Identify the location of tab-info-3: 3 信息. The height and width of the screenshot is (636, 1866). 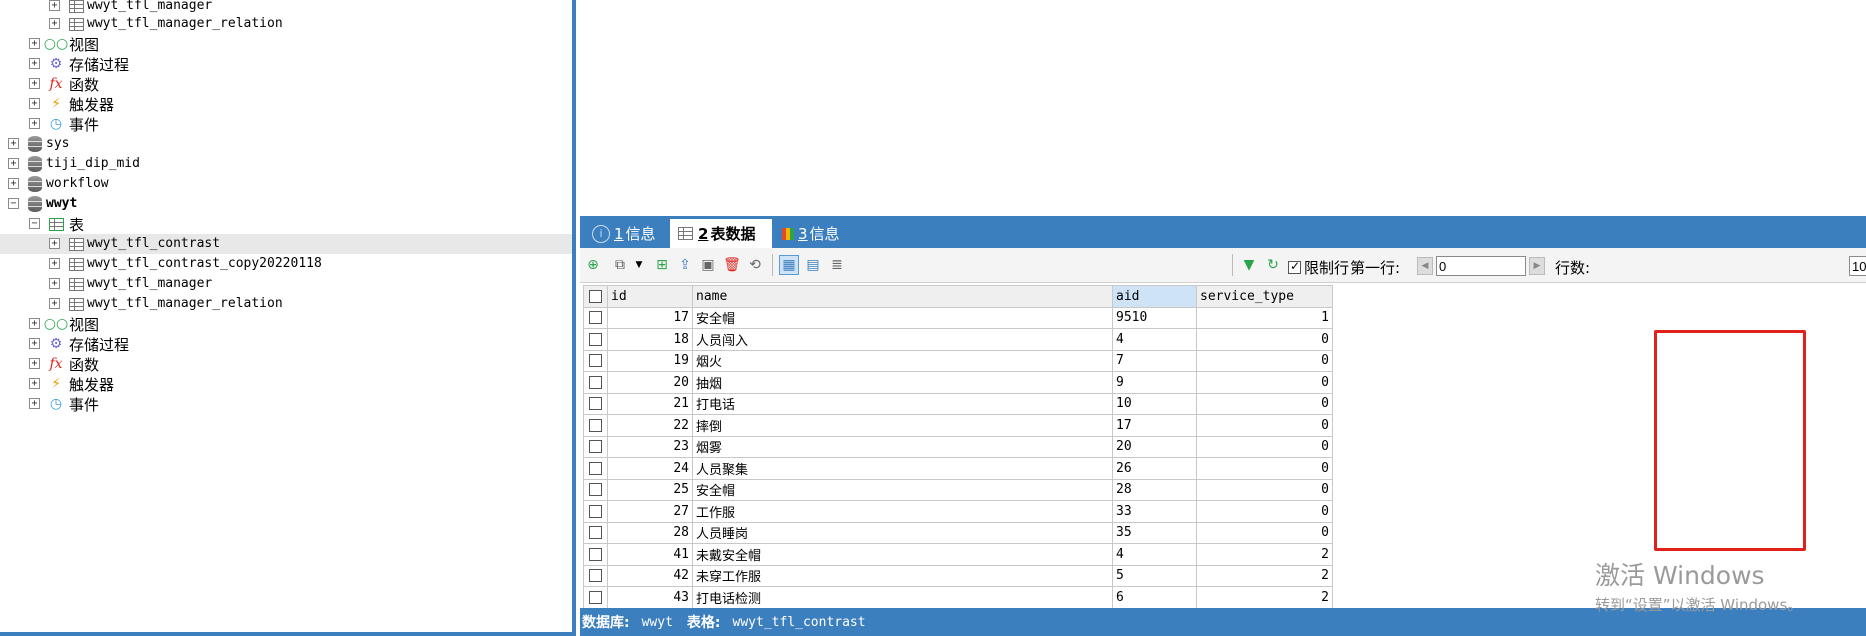
(818, 233).